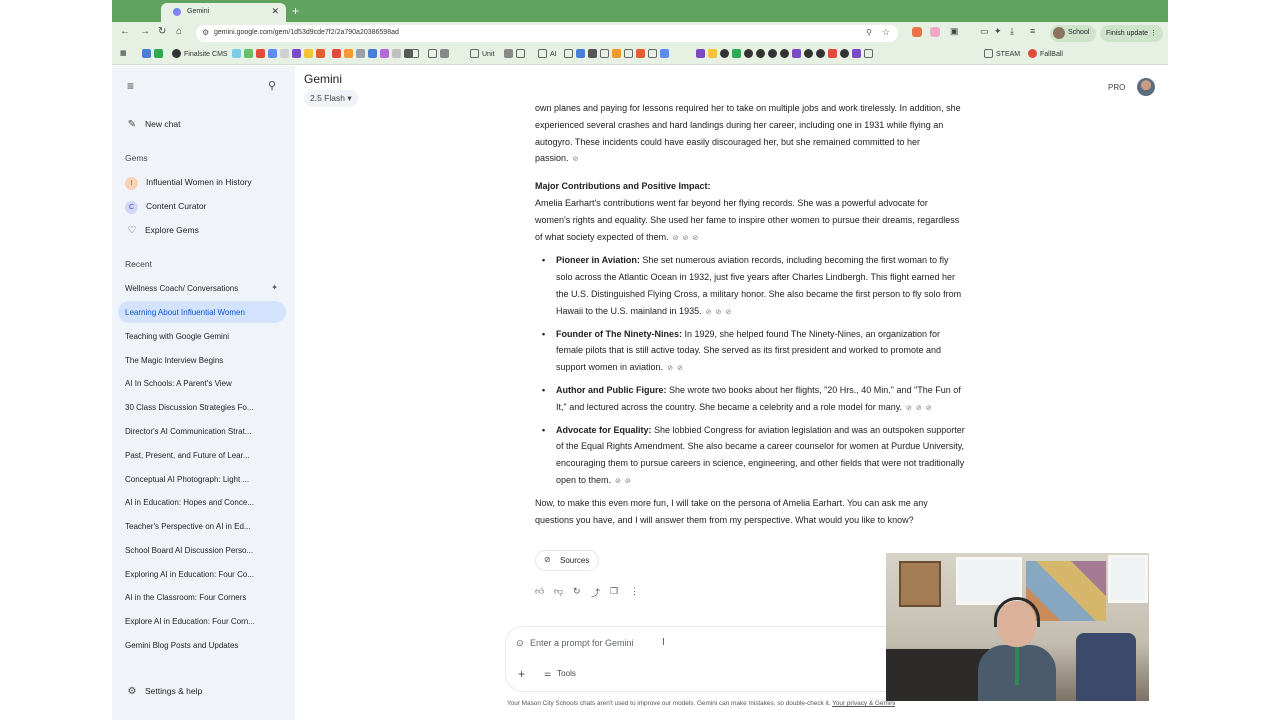  What do you see at coordinates (202, 336) in the screenshot?
I see `recent-chat-item: Teaching with Google Gemini` at bounding box center [202, 336].